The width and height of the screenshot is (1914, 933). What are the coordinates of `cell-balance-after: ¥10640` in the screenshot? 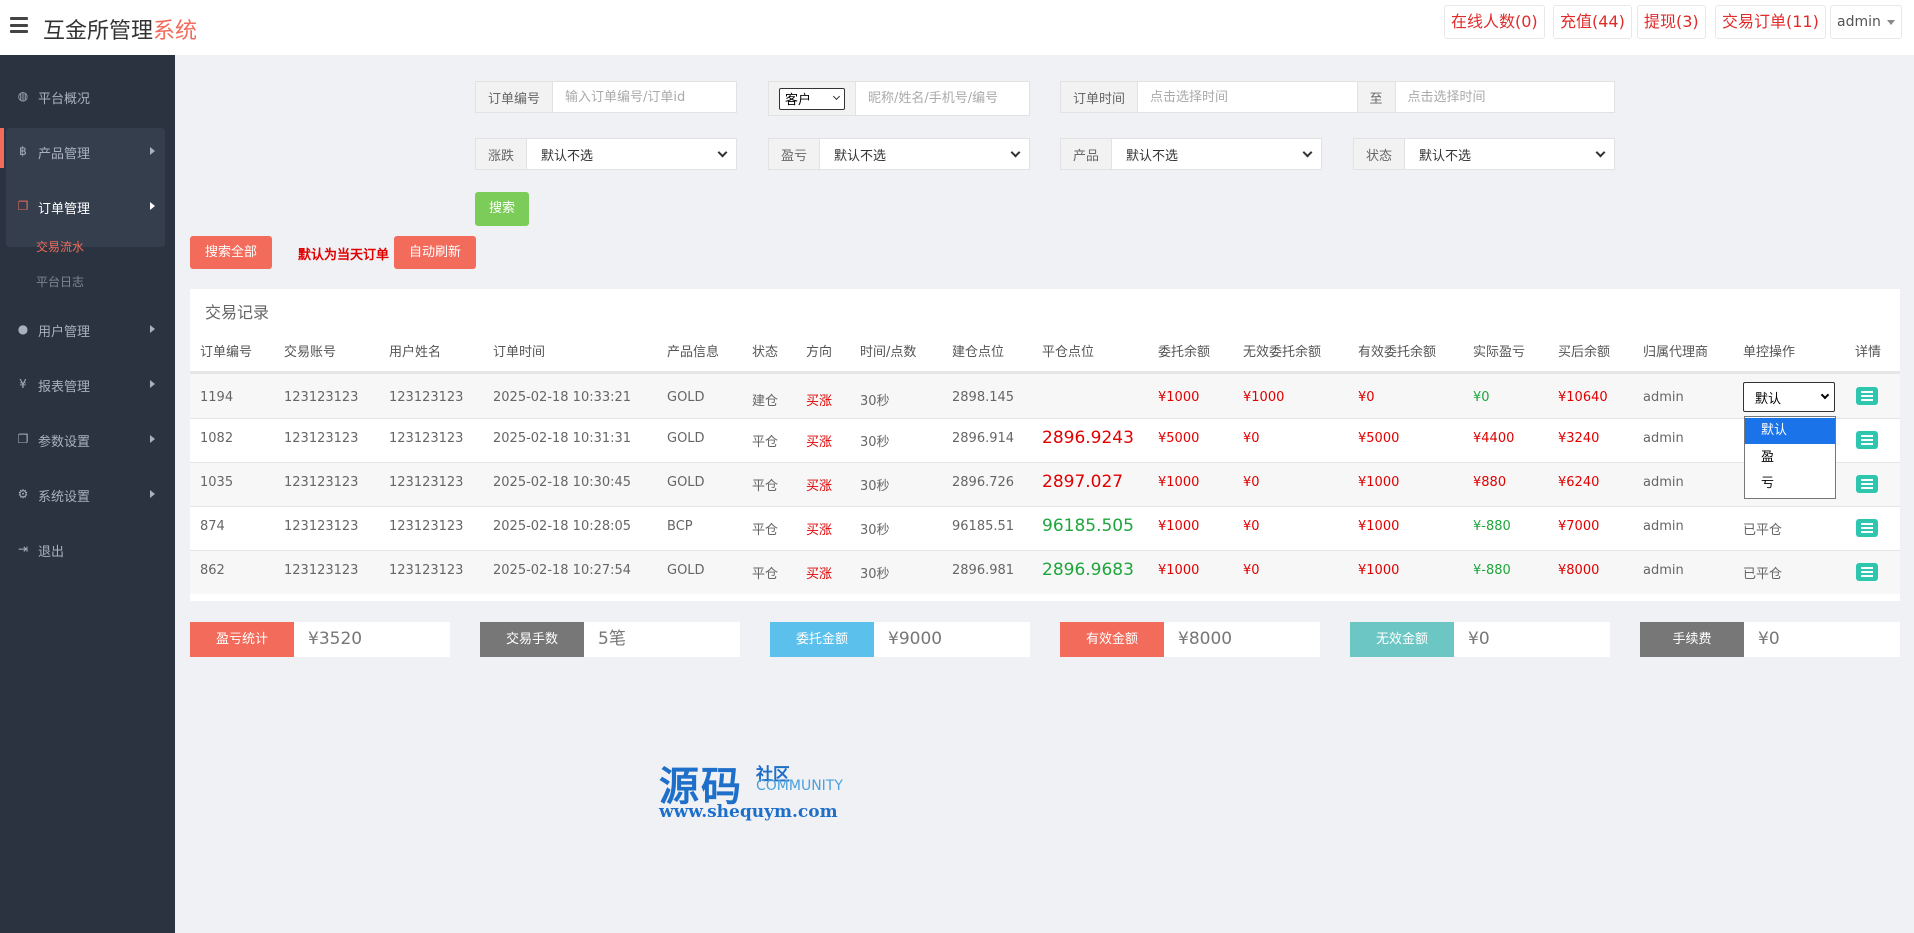 It's located at (1583, 397).